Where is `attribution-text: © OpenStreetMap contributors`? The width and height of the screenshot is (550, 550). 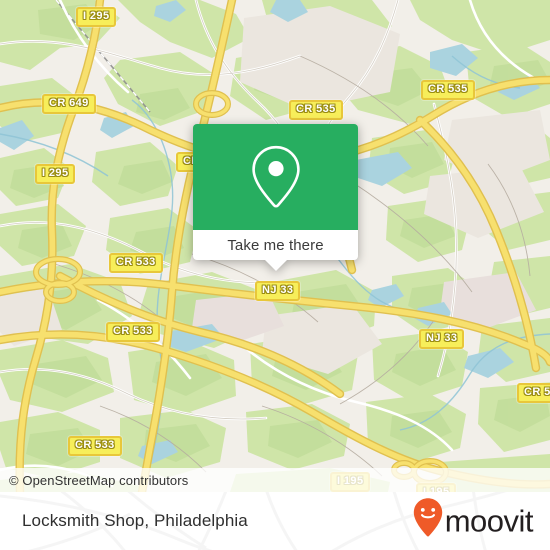 attribution-text: © OpenStreetMap contributors is located at coordinates (94, 480).